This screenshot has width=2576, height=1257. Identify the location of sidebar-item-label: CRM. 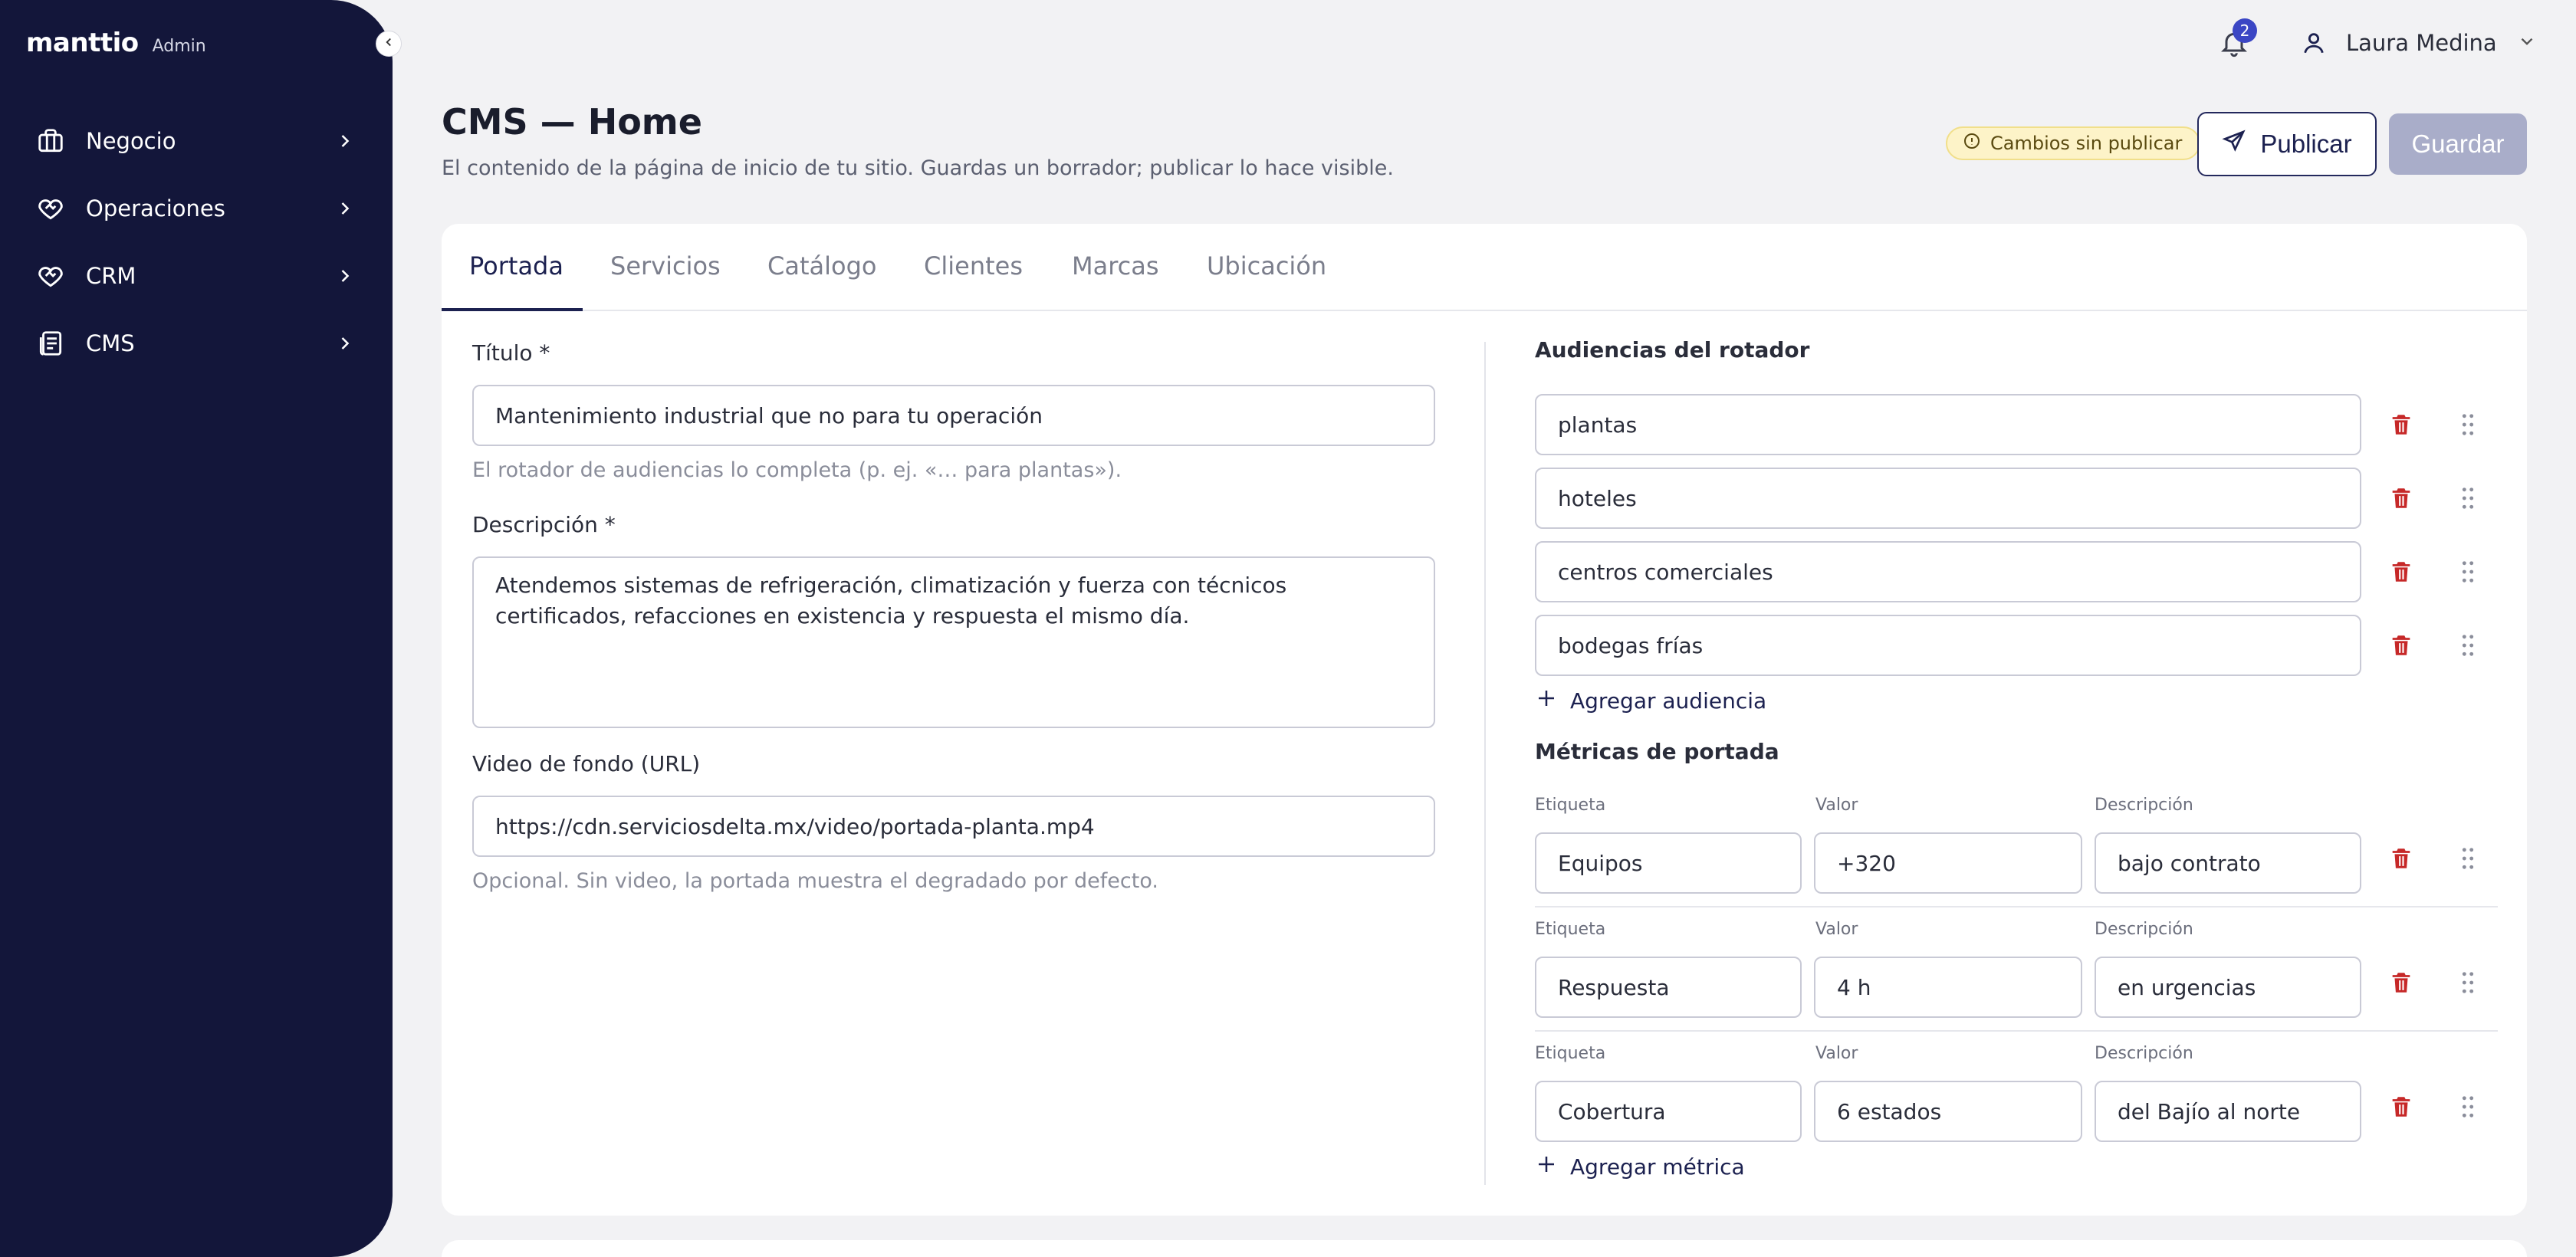
(111, 276).